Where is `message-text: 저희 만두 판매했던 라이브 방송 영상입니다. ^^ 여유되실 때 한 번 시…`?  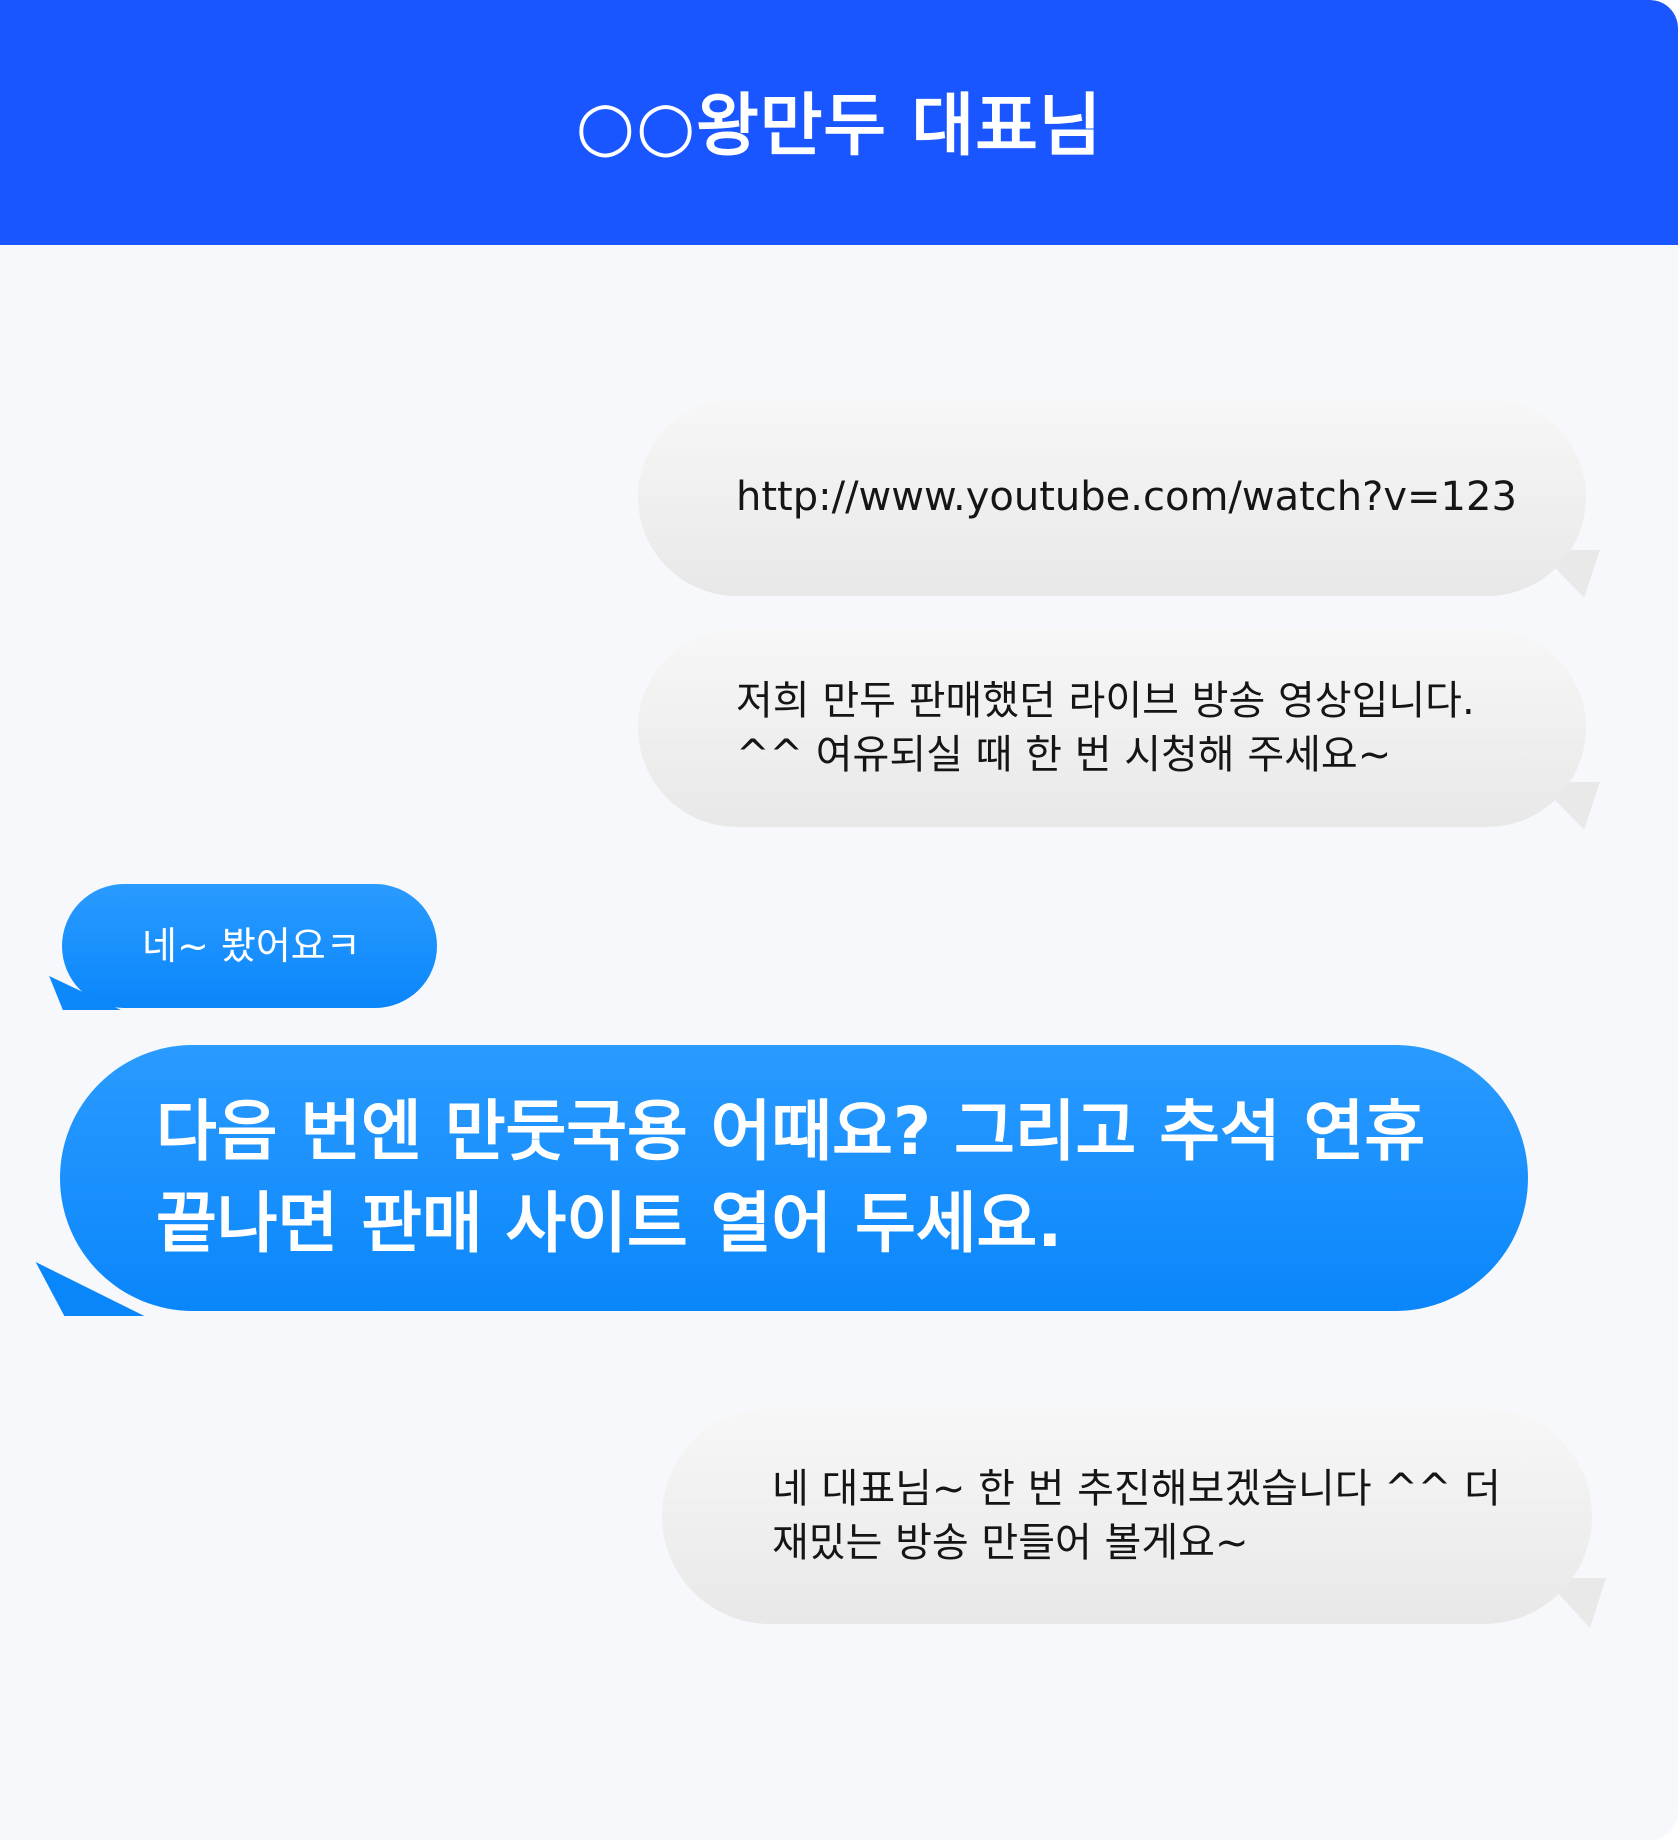 message-text: 저희 만두 판매했던 라이브 방송 영상입니다. ^^ 여유되실 때 한 번 시… is located at coordinates (1105, 728).